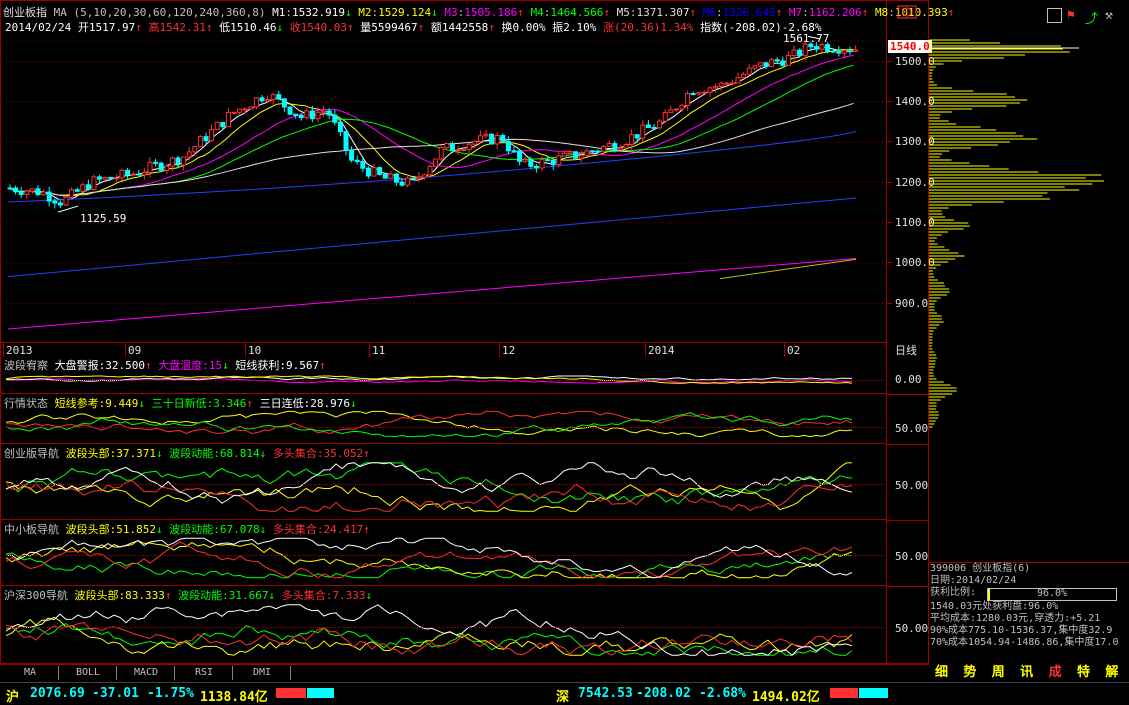 The width and height of the screenshot is (1129, 705). What do you see at coordinates (68, 209) in the screenshot?
I see `min-marker` at bounding box center [68, 209].